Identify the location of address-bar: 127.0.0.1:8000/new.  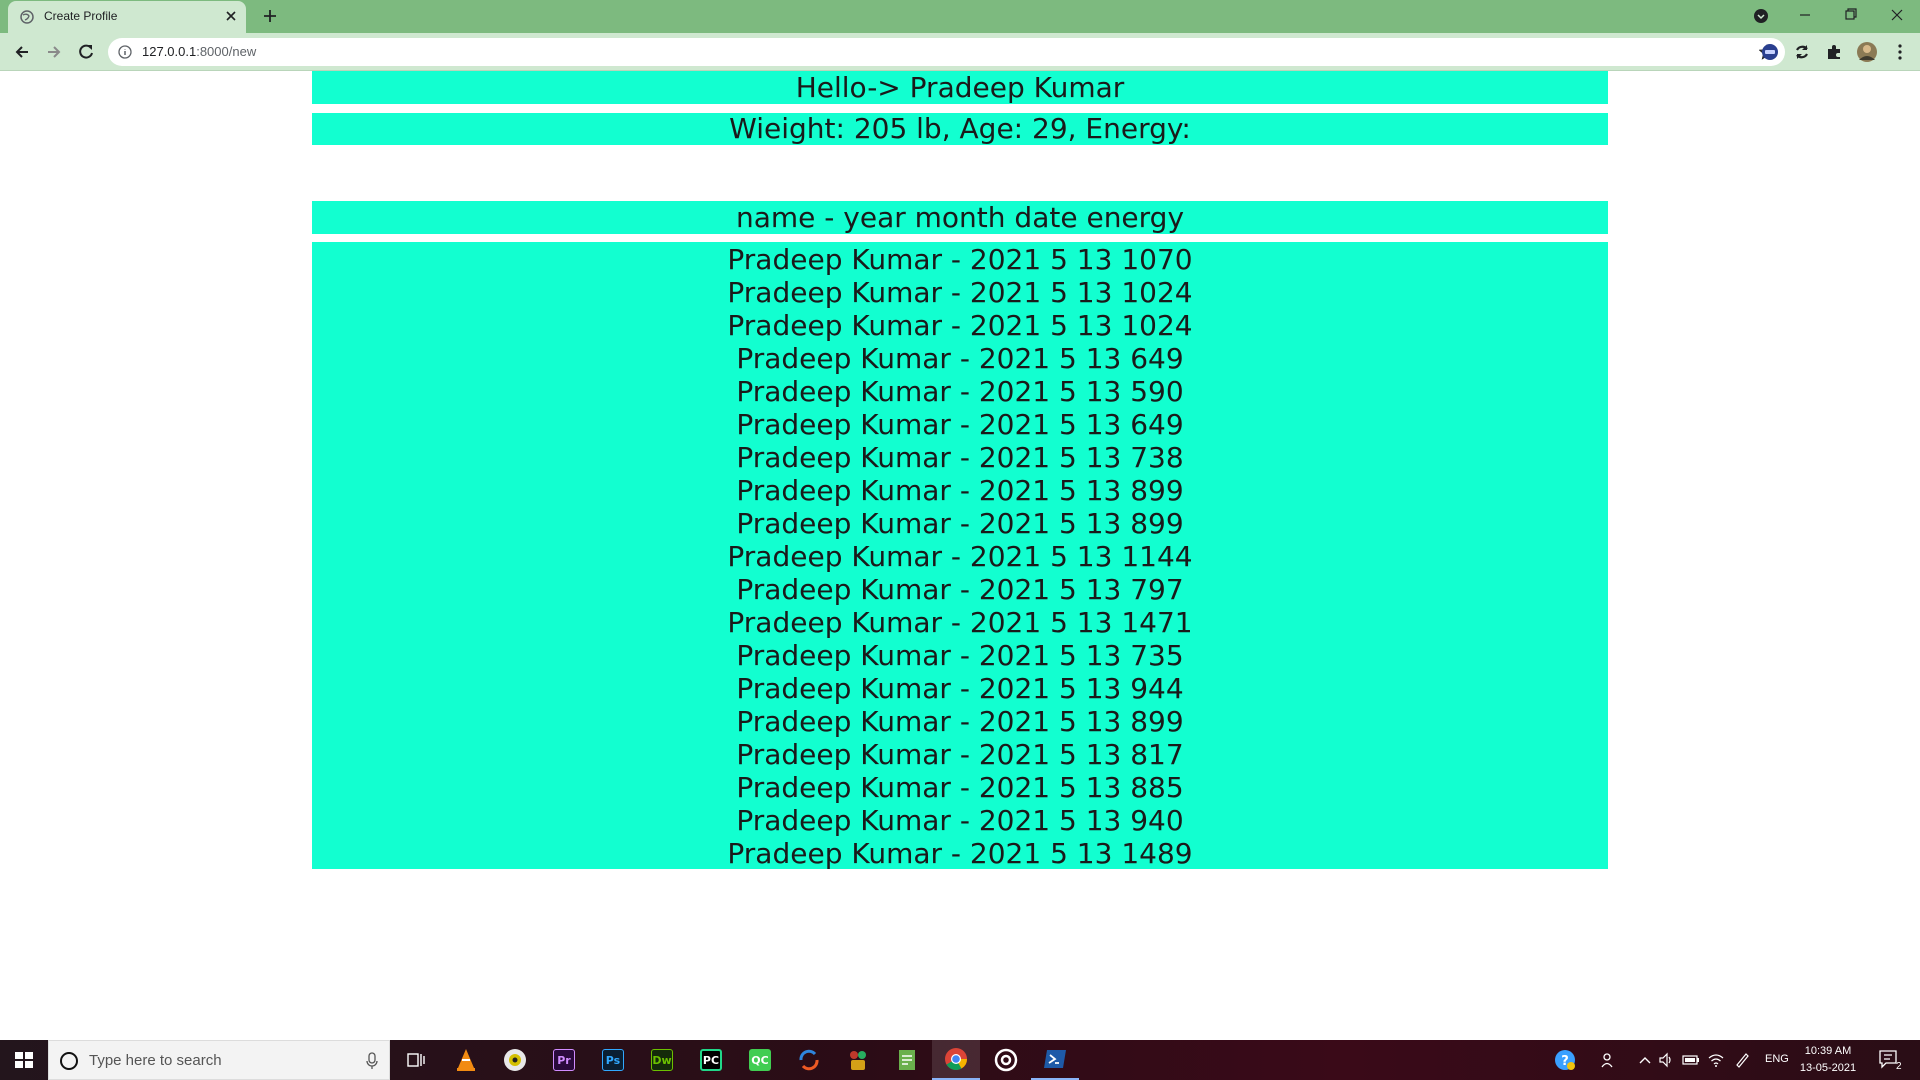
(946, 52).